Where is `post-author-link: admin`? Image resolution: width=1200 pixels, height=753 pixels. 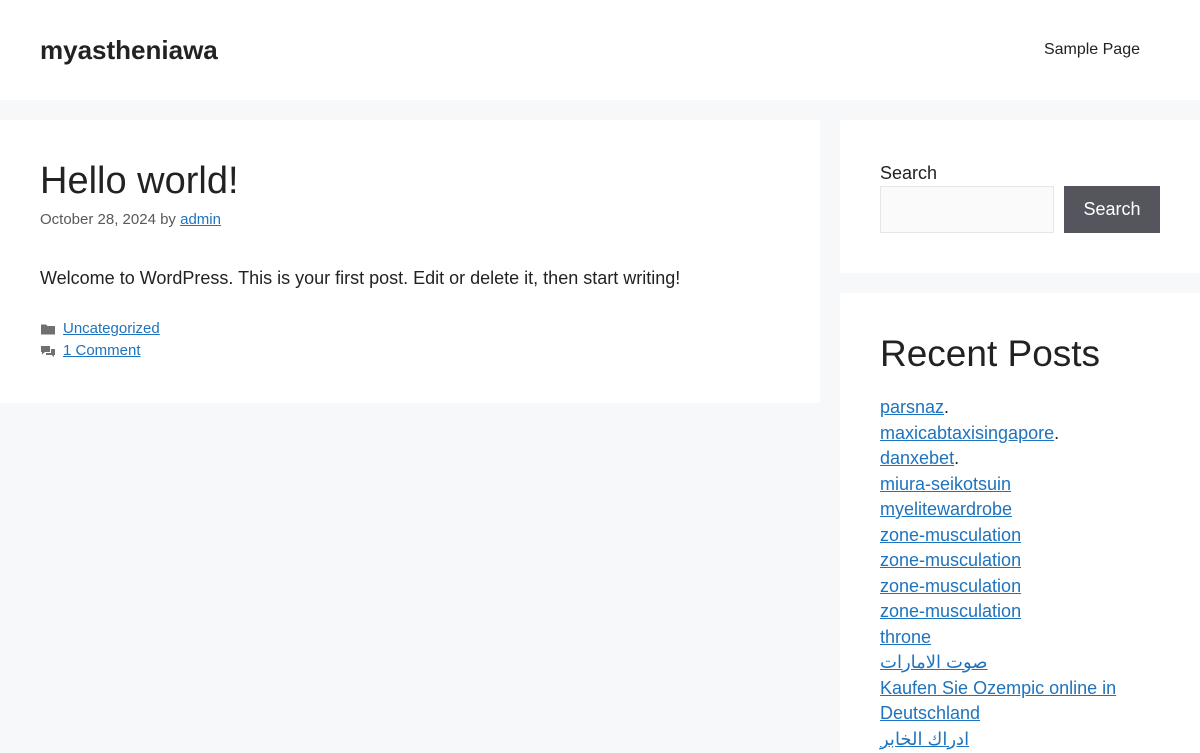 post-author-link: admin is located at coordinates (200, 219).